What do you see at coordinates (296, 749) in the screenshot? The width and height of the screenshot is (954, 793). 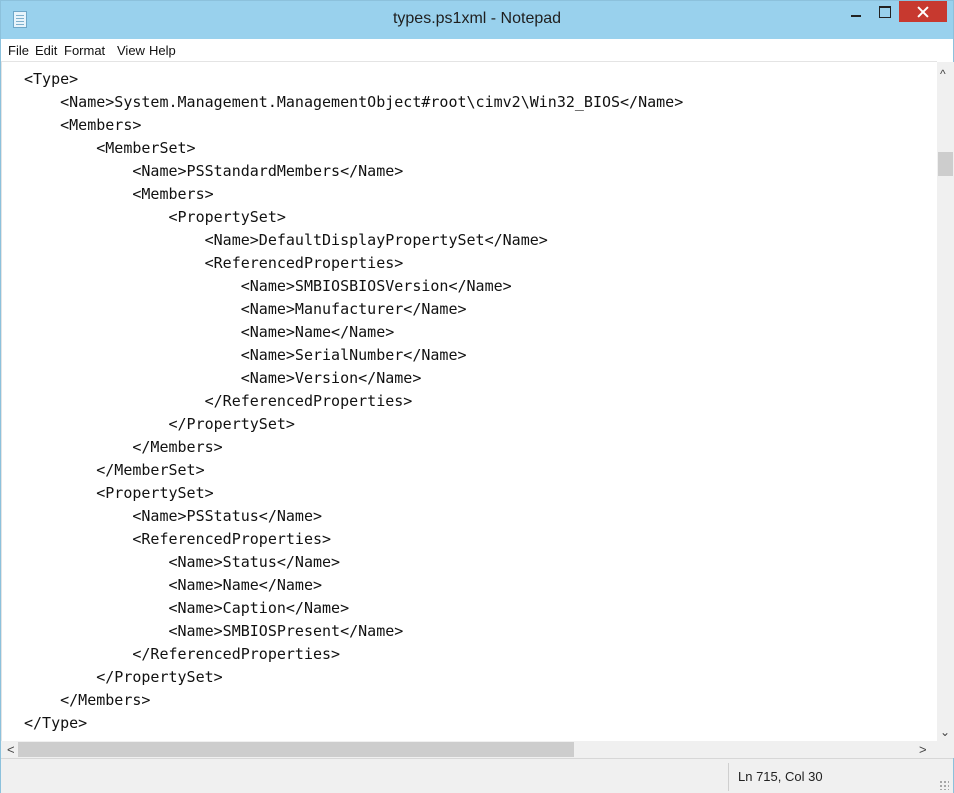 I see `horizontal-scroll-thumb` at bounding box center [296, 749].